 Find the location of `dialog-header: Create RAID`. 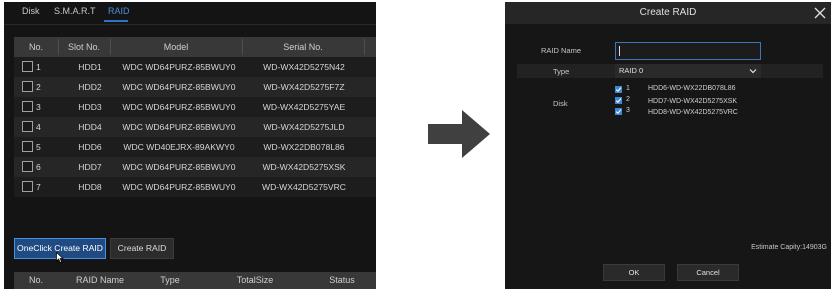

dialog-header: Create RAID is located at coordinates (668, 13).